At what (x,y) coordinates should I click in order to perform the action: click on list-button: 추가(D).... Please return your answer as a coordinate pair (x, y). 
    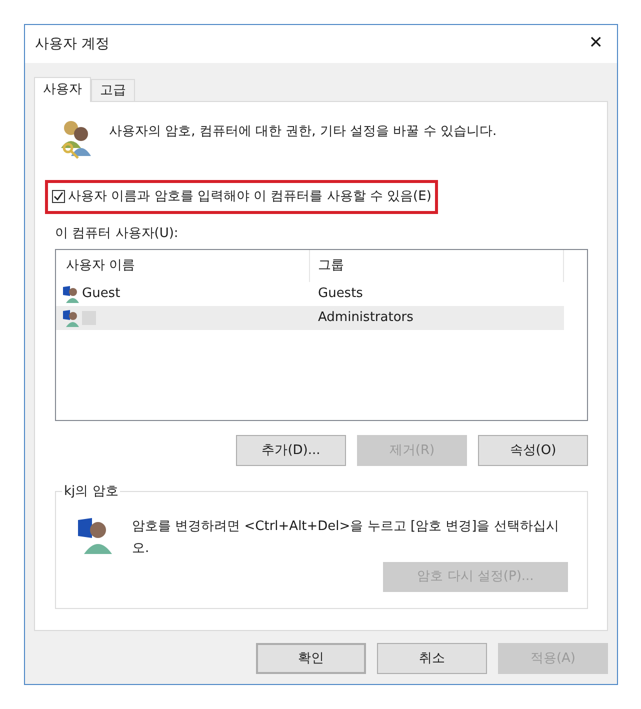
    Looking at the image, I should click on (291, 450).